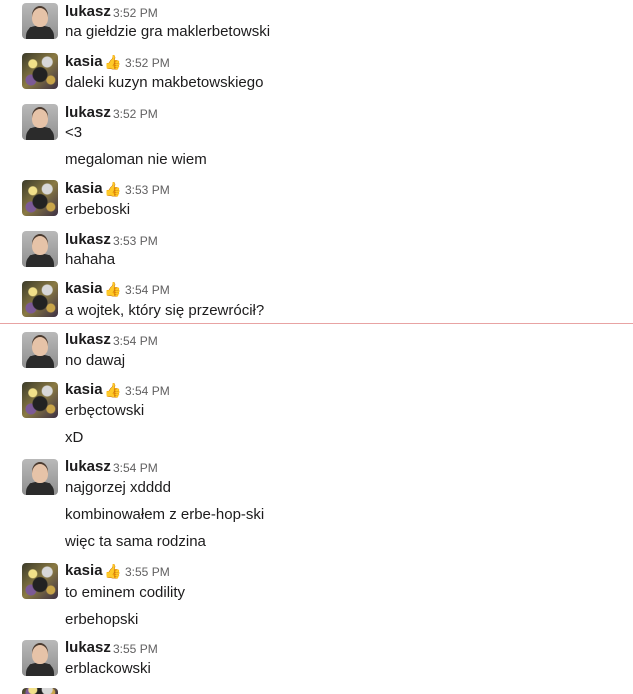 This screenshot has height=694, width=633. What do you see at coordinates (74, 132) in the screenshot?
I see `message-text: <3` at bounding box center [74, 132].